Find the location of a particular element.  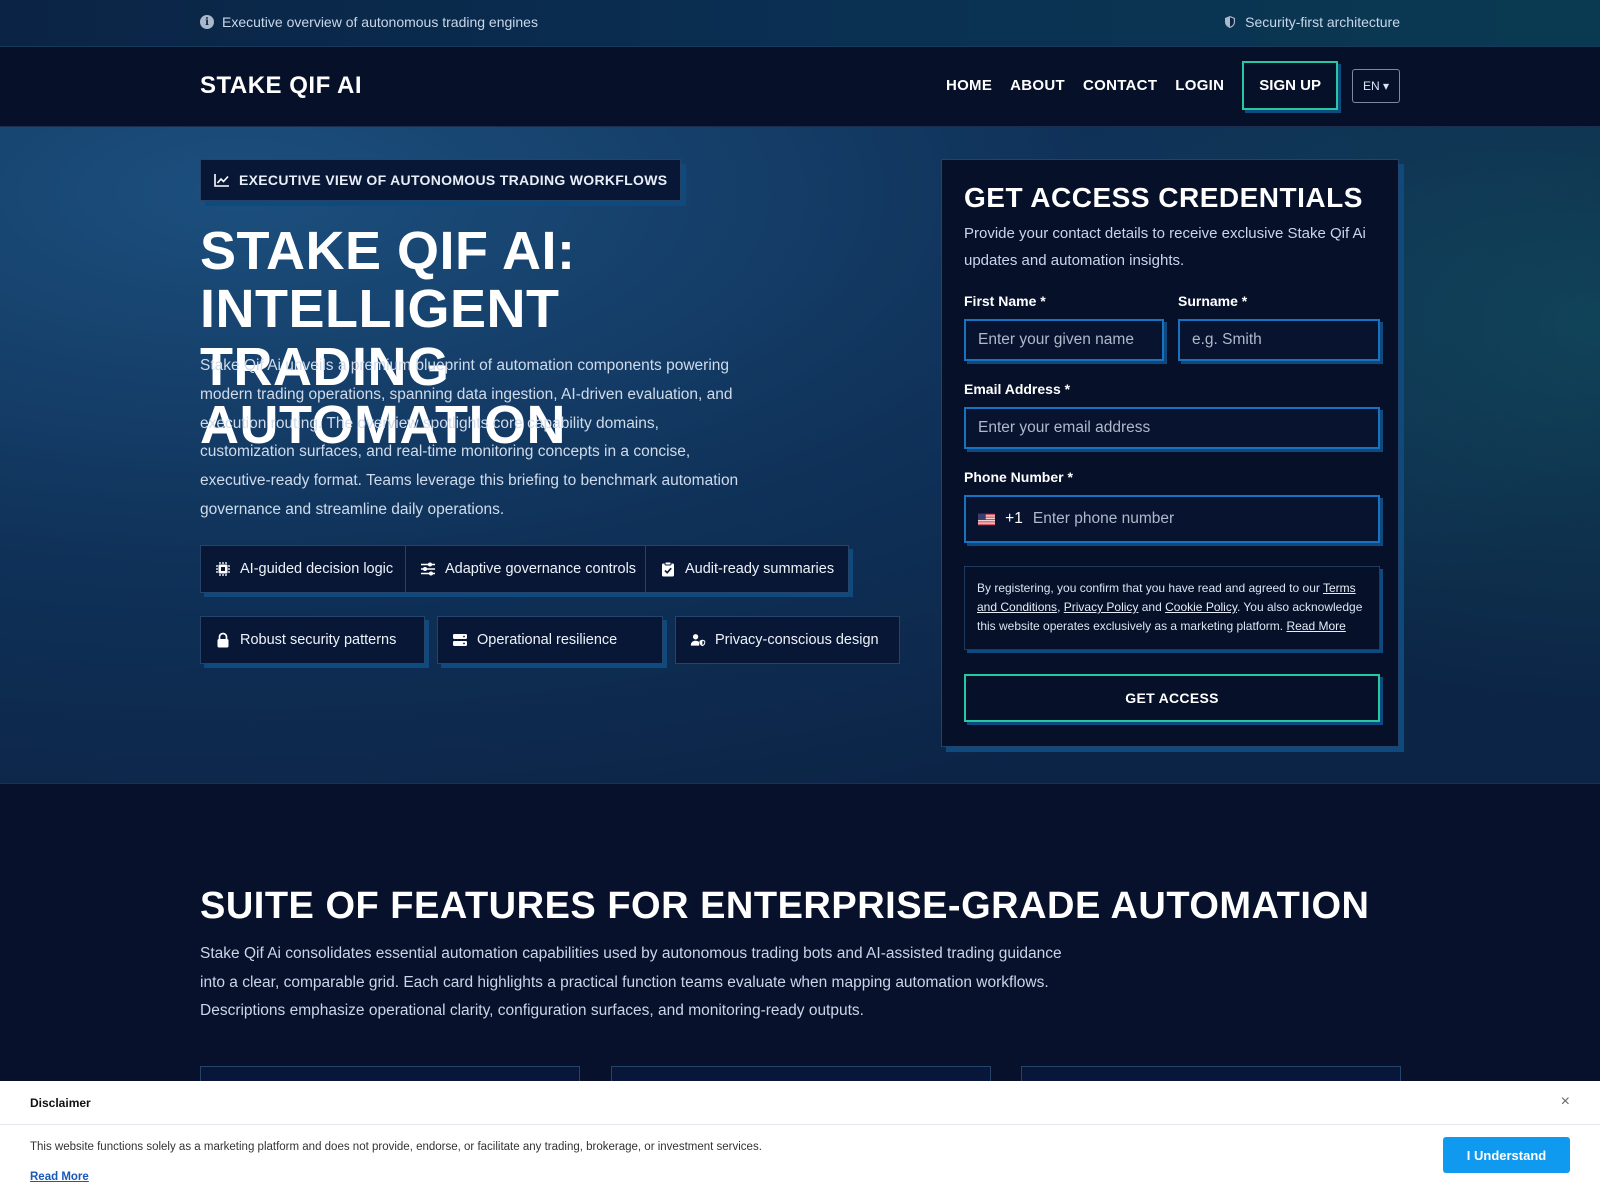

chart-line-icon is located at coordinates (221, 180).